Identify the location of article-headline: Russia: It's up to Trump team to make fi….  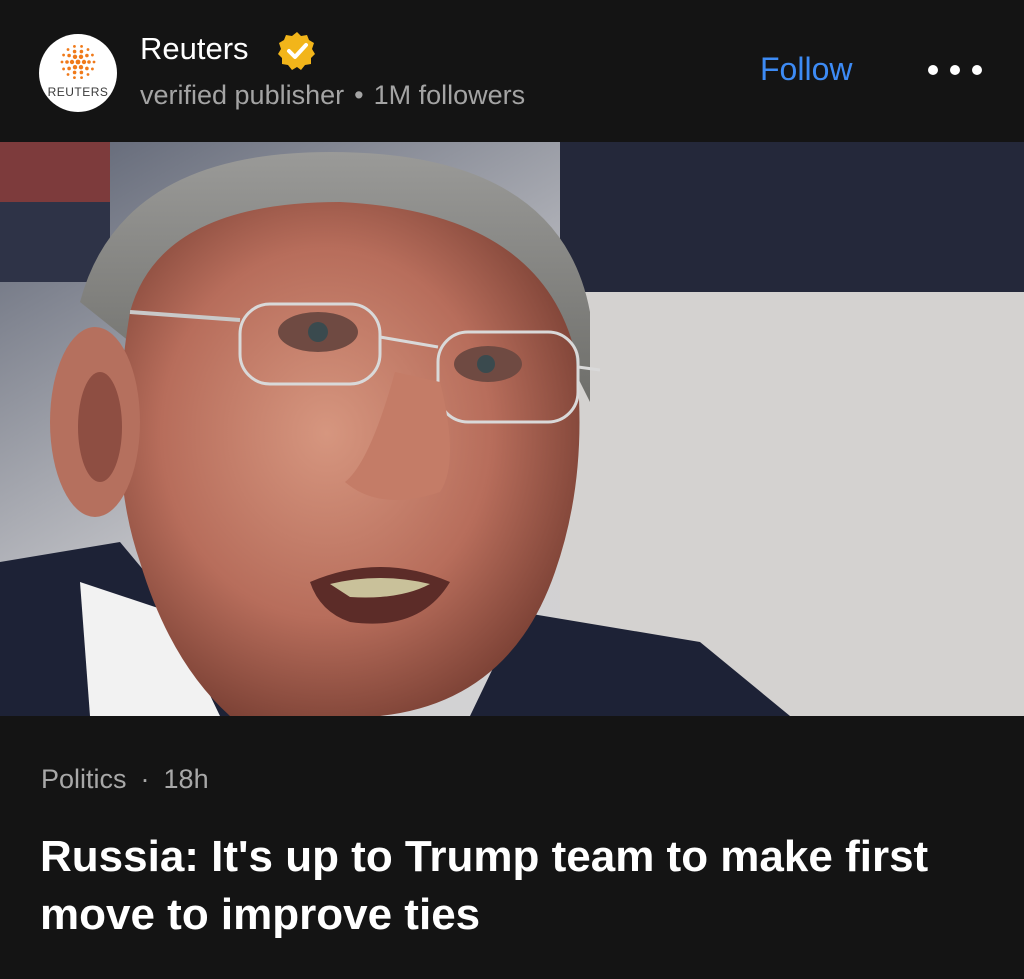
(515, 886).